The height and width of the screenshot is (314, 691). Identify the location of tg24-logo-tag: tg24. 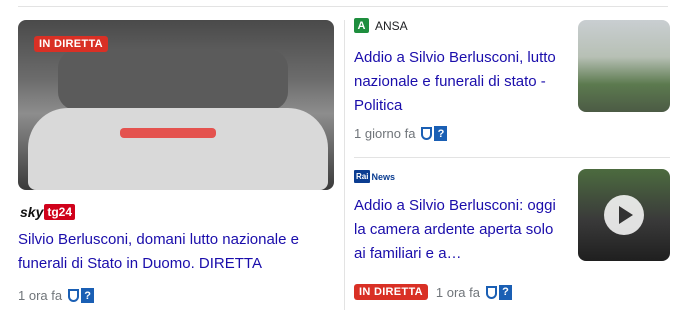
(60, 212).